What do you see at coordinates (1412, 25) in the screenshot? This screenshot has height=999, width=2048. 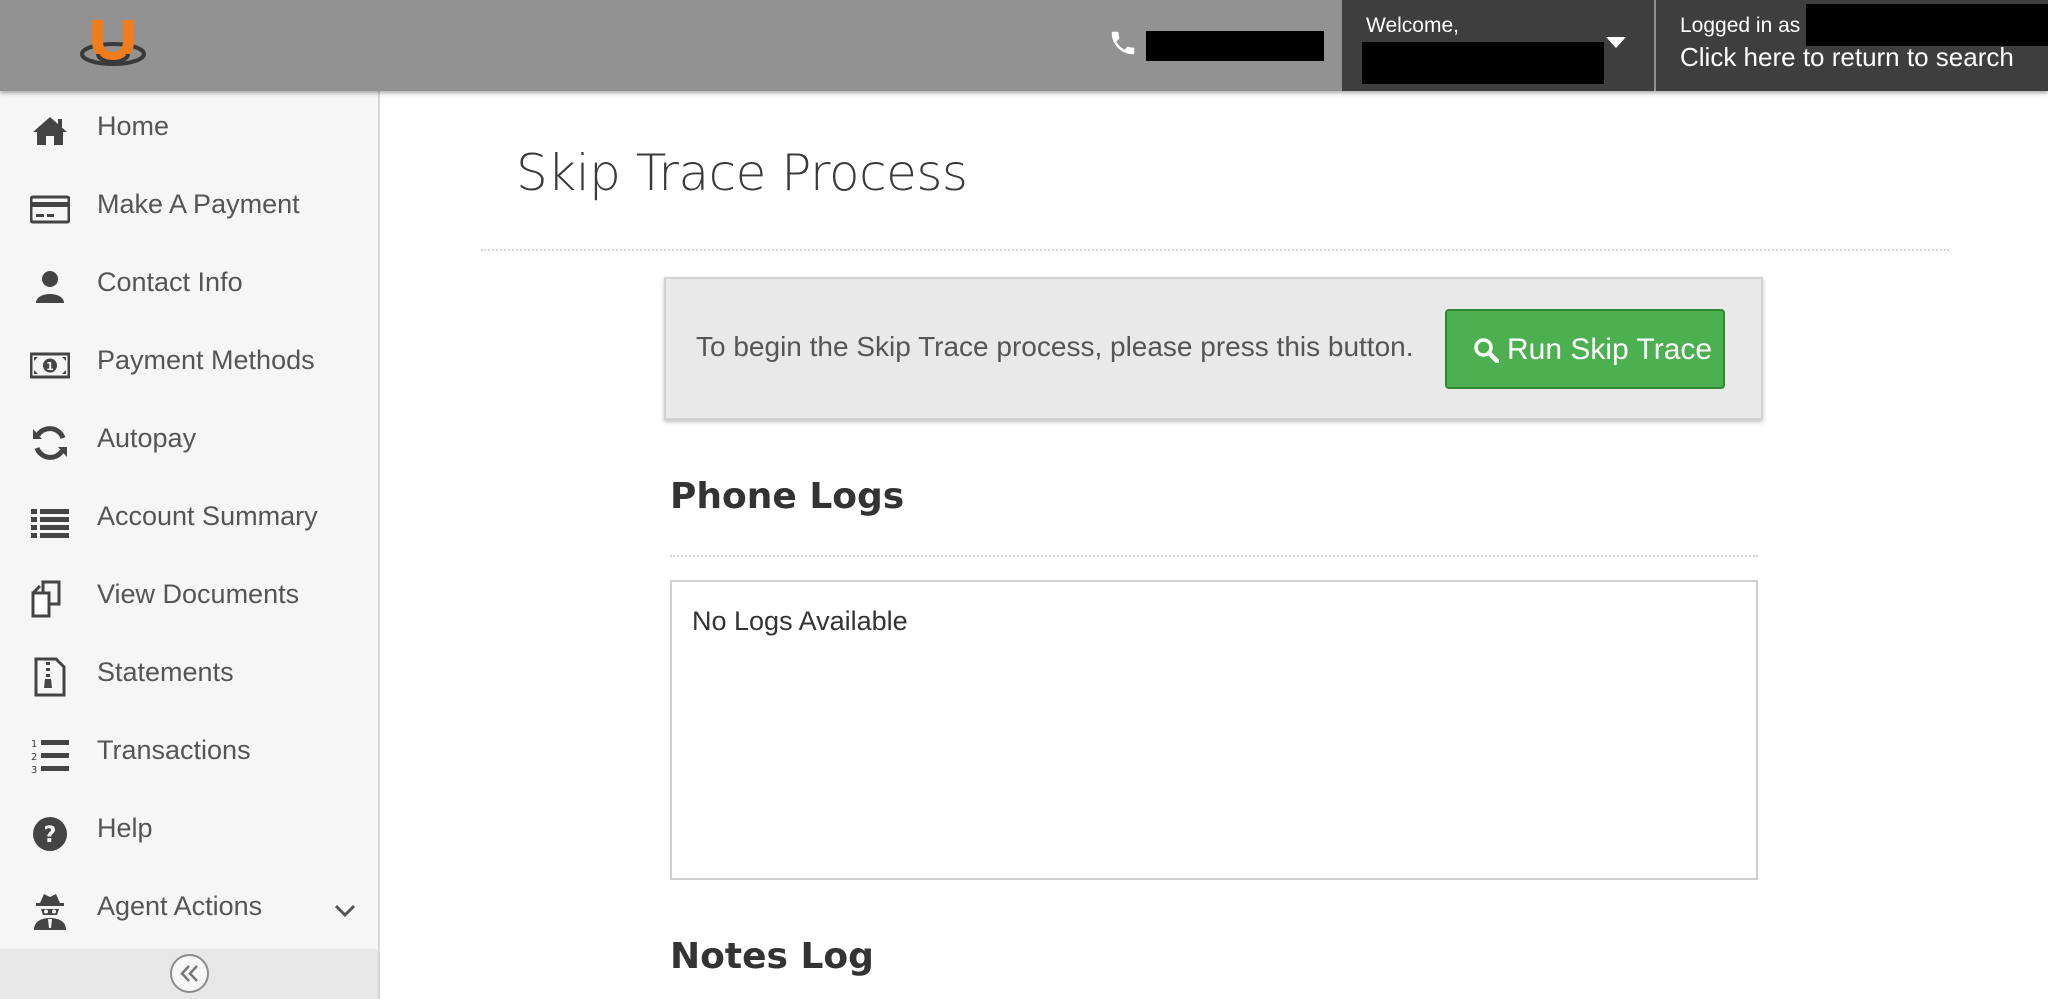 I see `welcome-label: Welcome,` at bounding box center [1412, 25].